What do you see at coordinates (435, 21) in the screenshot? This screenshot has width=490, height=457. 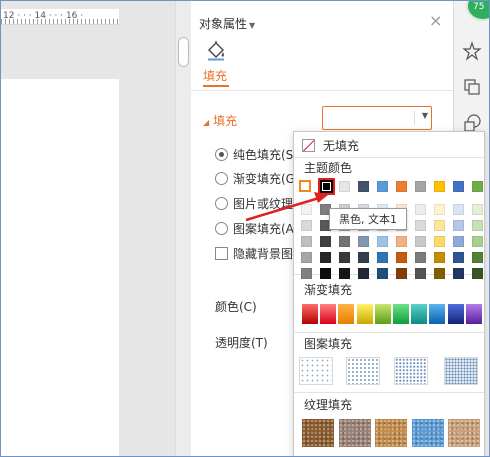 I see `close-icon: ×` at bounding box center [435, 21].